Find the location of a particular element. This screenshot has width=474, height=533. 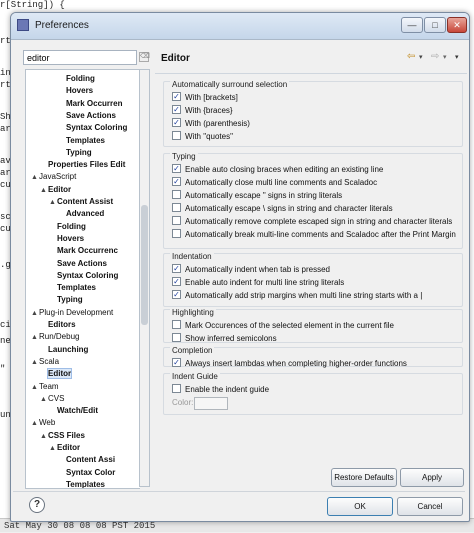

tree-item: ▲Run/Debug is located at coordinates (55, 337).